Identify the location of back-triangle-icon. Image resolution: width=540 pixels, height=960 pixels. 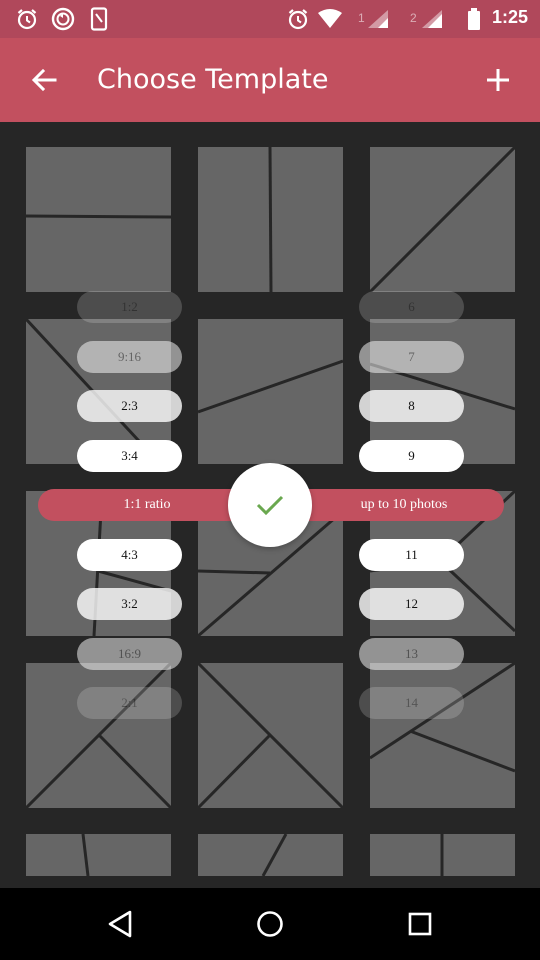
(120, 924).